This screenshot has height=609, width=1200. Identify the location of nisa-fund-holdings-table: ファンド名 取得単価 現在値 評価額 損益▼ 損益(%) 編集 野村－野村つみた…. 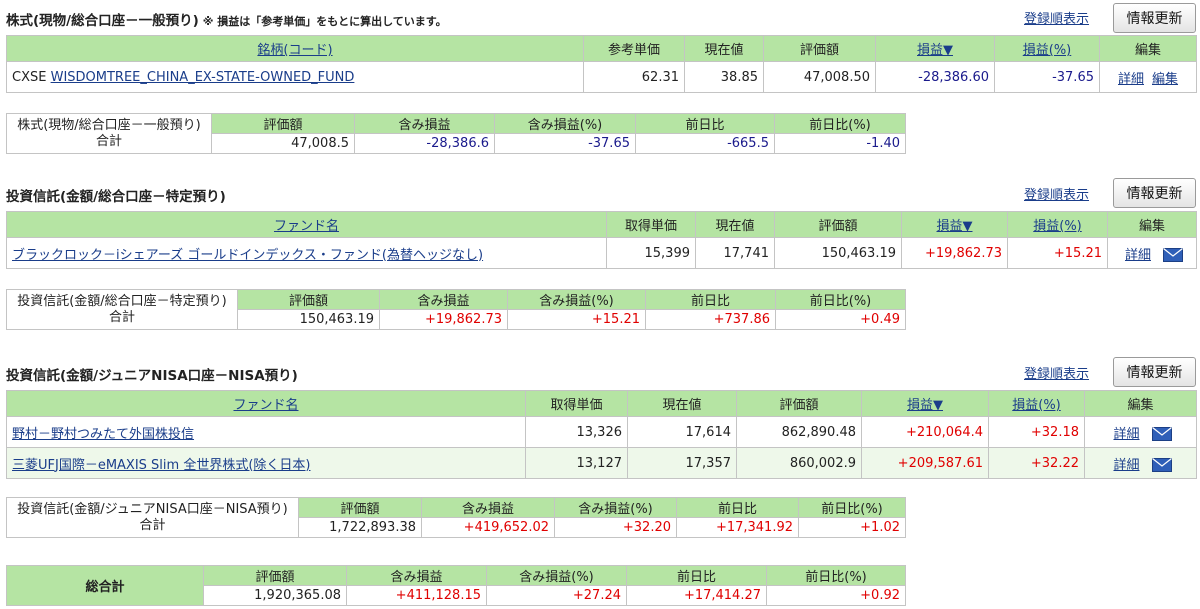
(601, 434).